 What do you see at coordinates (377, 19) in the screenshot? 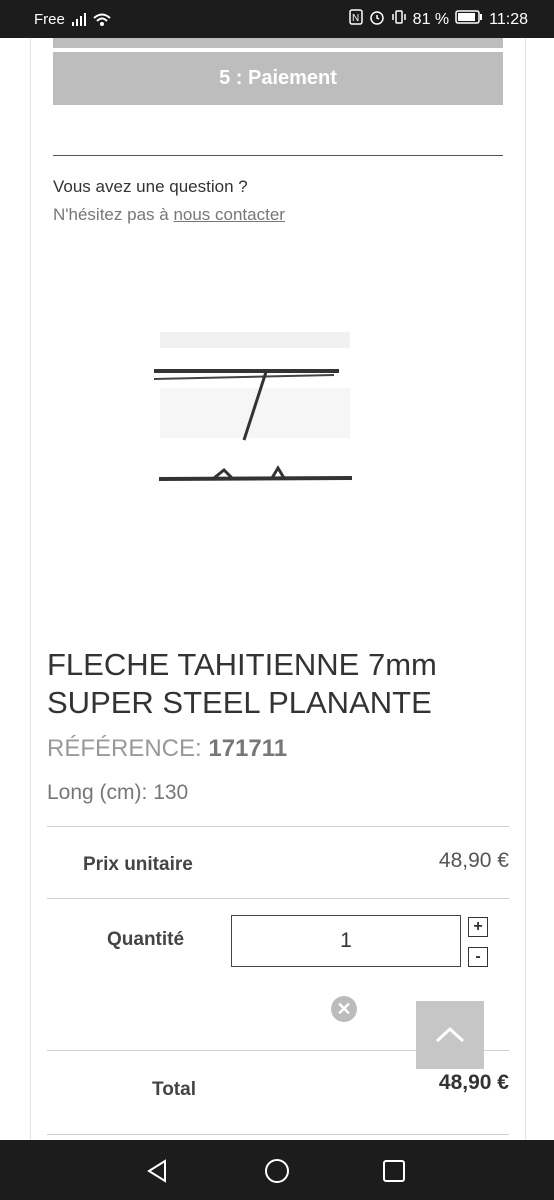
I see `alarm-icon` at bounding box center [377, 19].